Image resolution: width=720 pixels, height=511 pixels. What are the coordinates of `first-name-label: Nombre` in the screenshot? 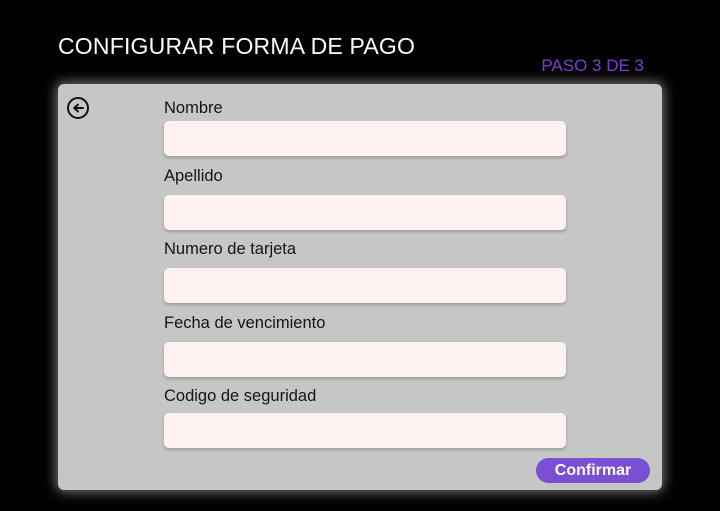 It's located at (193, 108).